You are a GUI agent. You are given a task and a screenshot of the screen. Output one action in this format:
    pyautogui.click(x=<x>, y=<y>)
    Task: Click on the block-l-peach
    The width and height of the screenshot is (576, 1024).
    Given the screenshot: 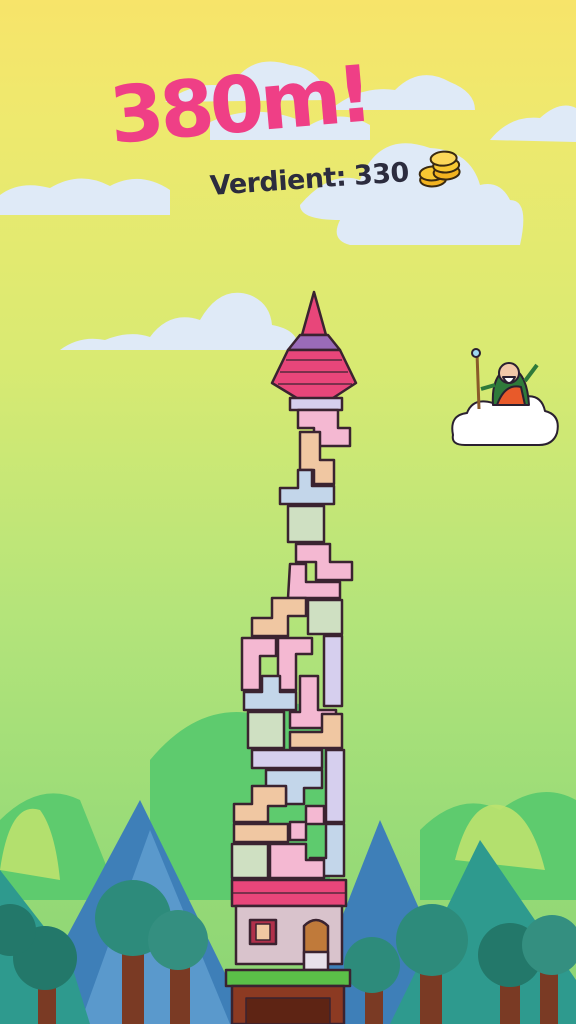 What is the action you would take?
    pyautogui.click(x=261, y=833)
    